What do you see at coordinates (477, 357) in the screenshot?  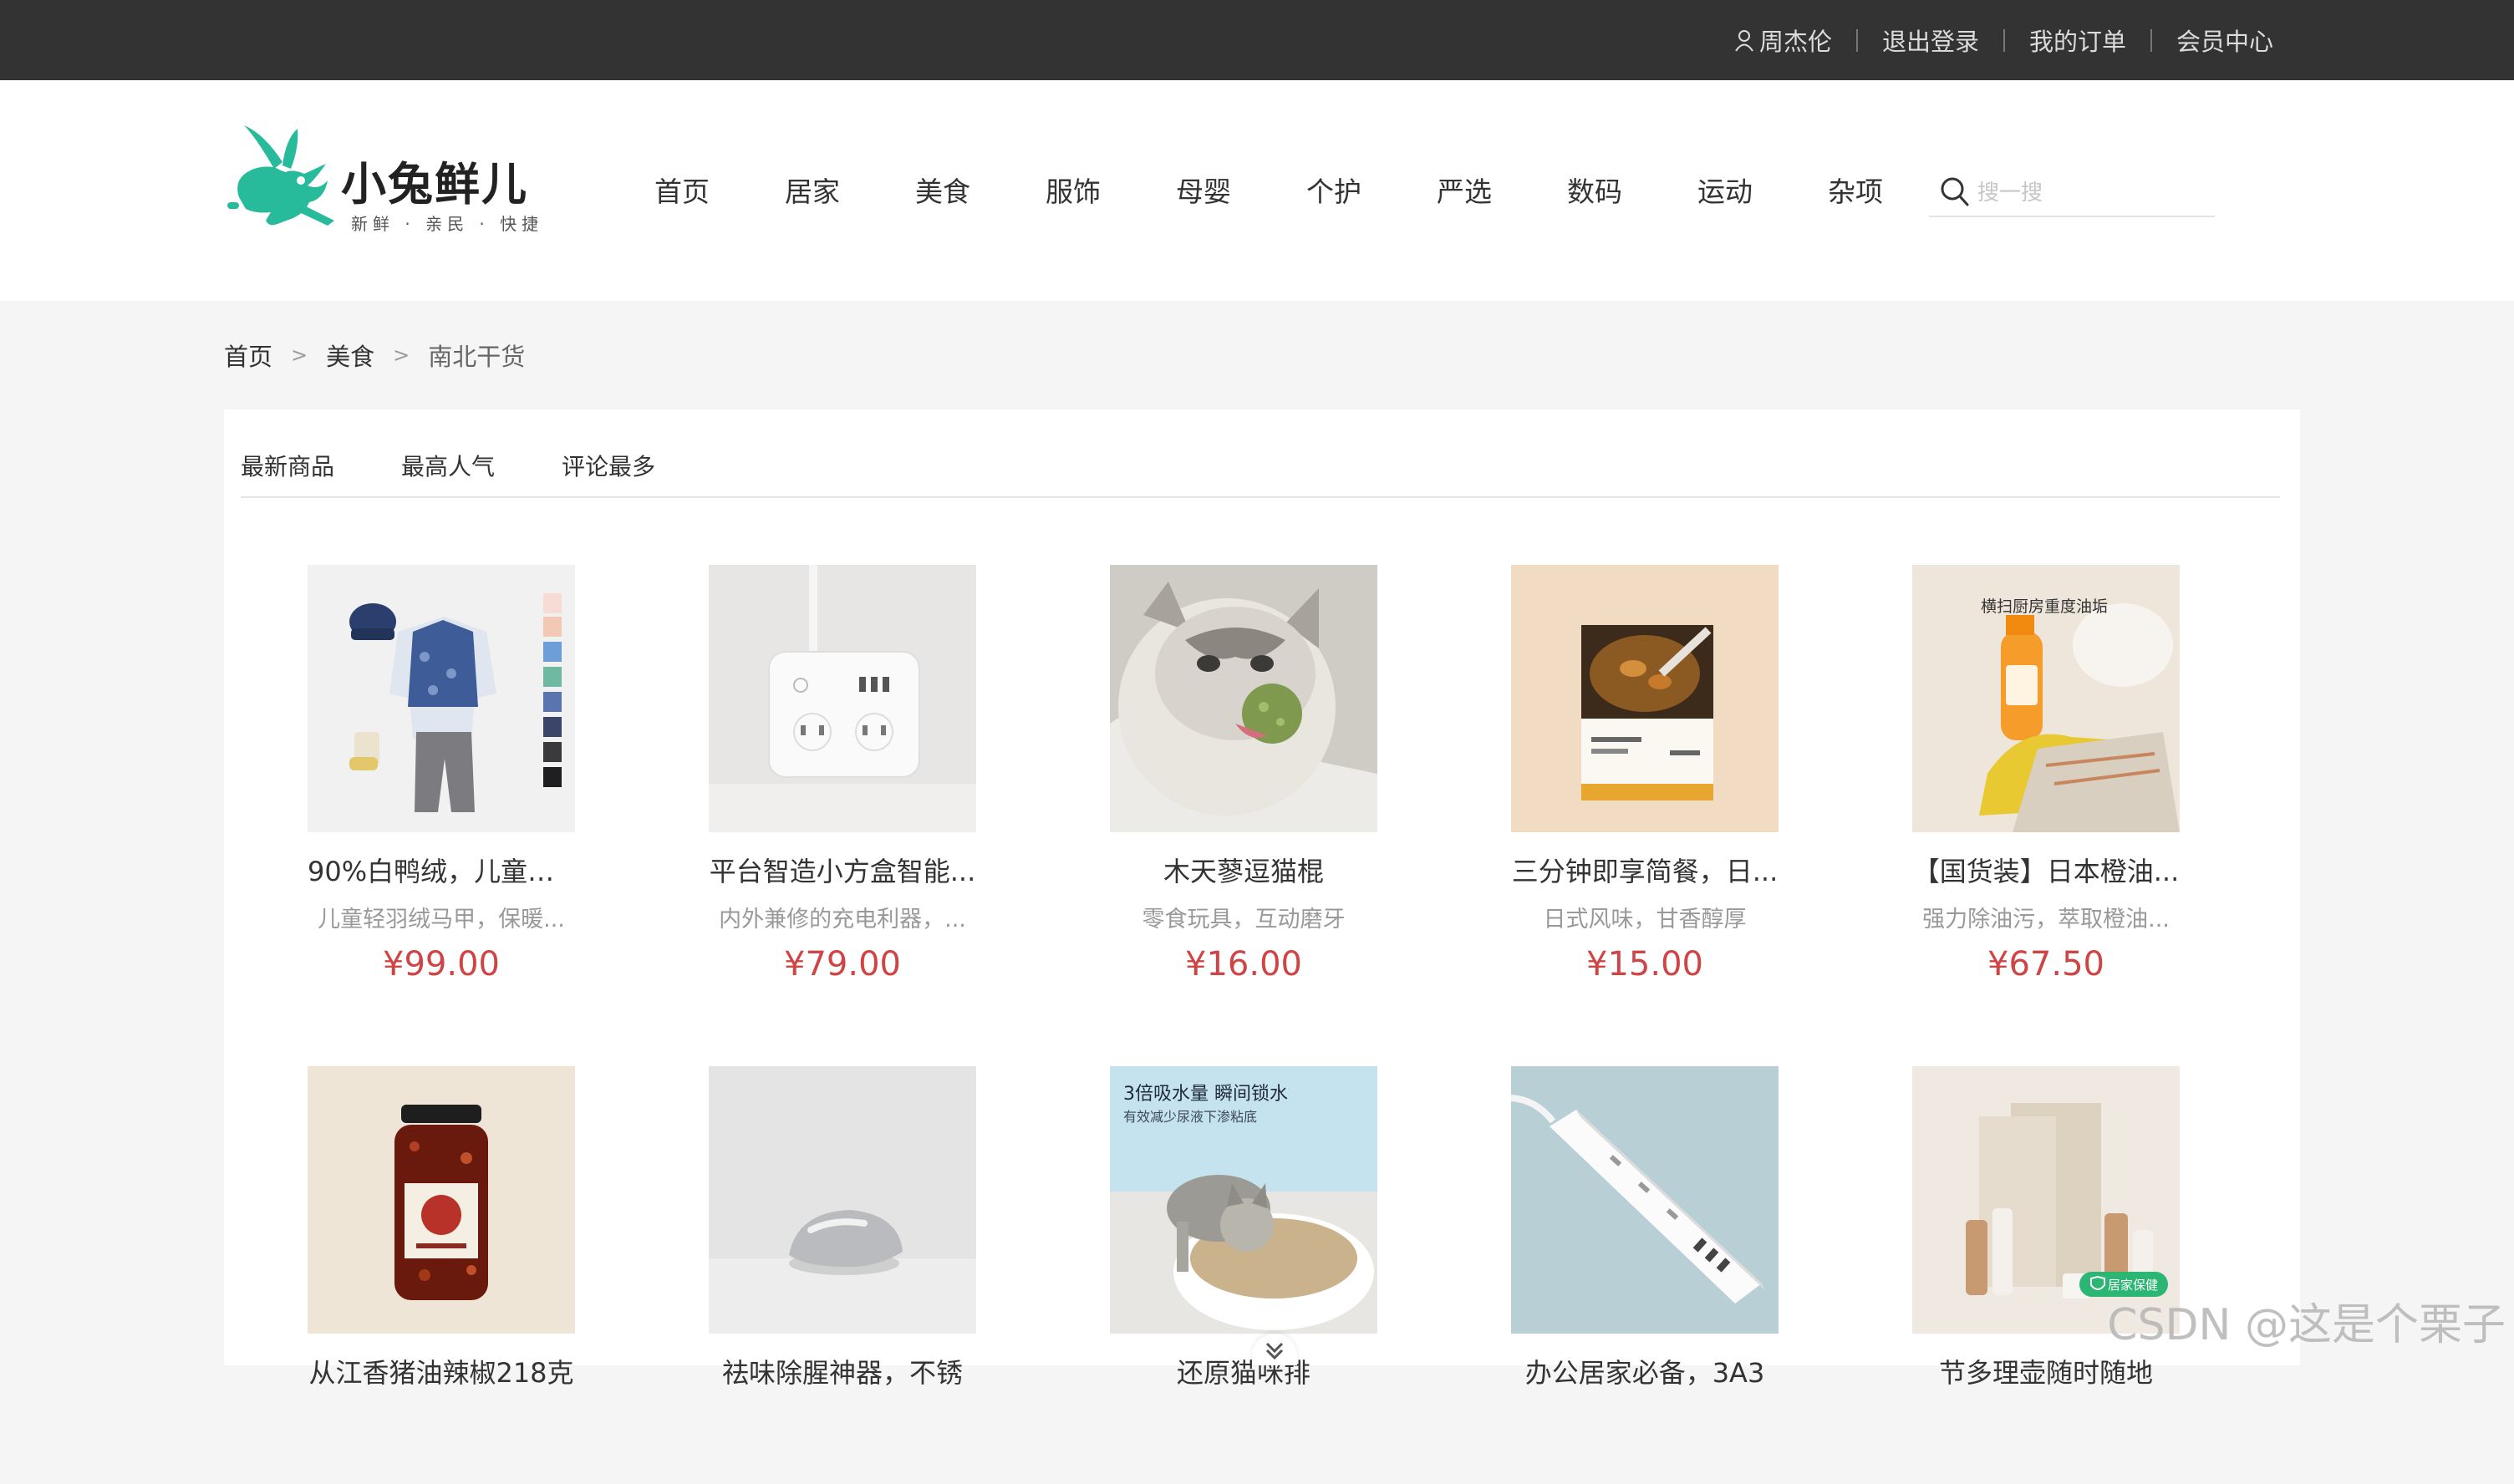 I see `breadcrumb-current: 南北干货` at bounding box center [477, 357].